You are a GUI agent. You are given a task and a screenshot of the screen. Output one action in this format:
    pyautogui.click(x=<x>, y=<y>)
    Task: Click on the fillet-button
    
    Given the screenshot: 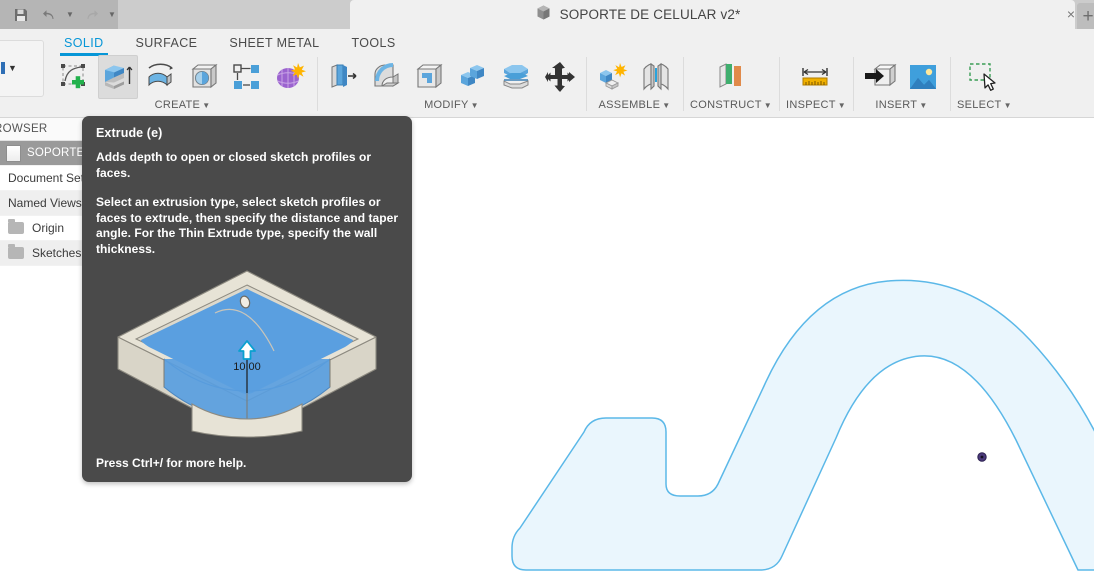 What is the action you would take?
    pyautogui.click(x=387, y=77)
    